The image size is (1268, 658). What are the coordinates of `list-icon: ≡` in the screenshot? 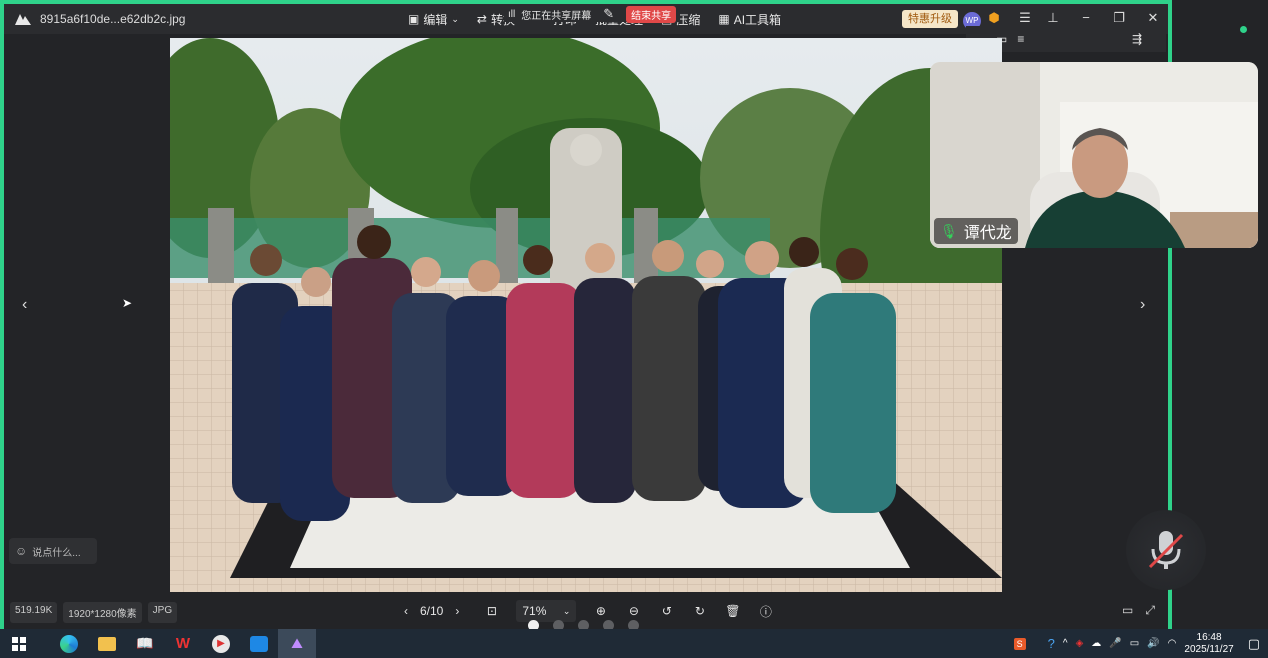 It's located at (1020, 39).